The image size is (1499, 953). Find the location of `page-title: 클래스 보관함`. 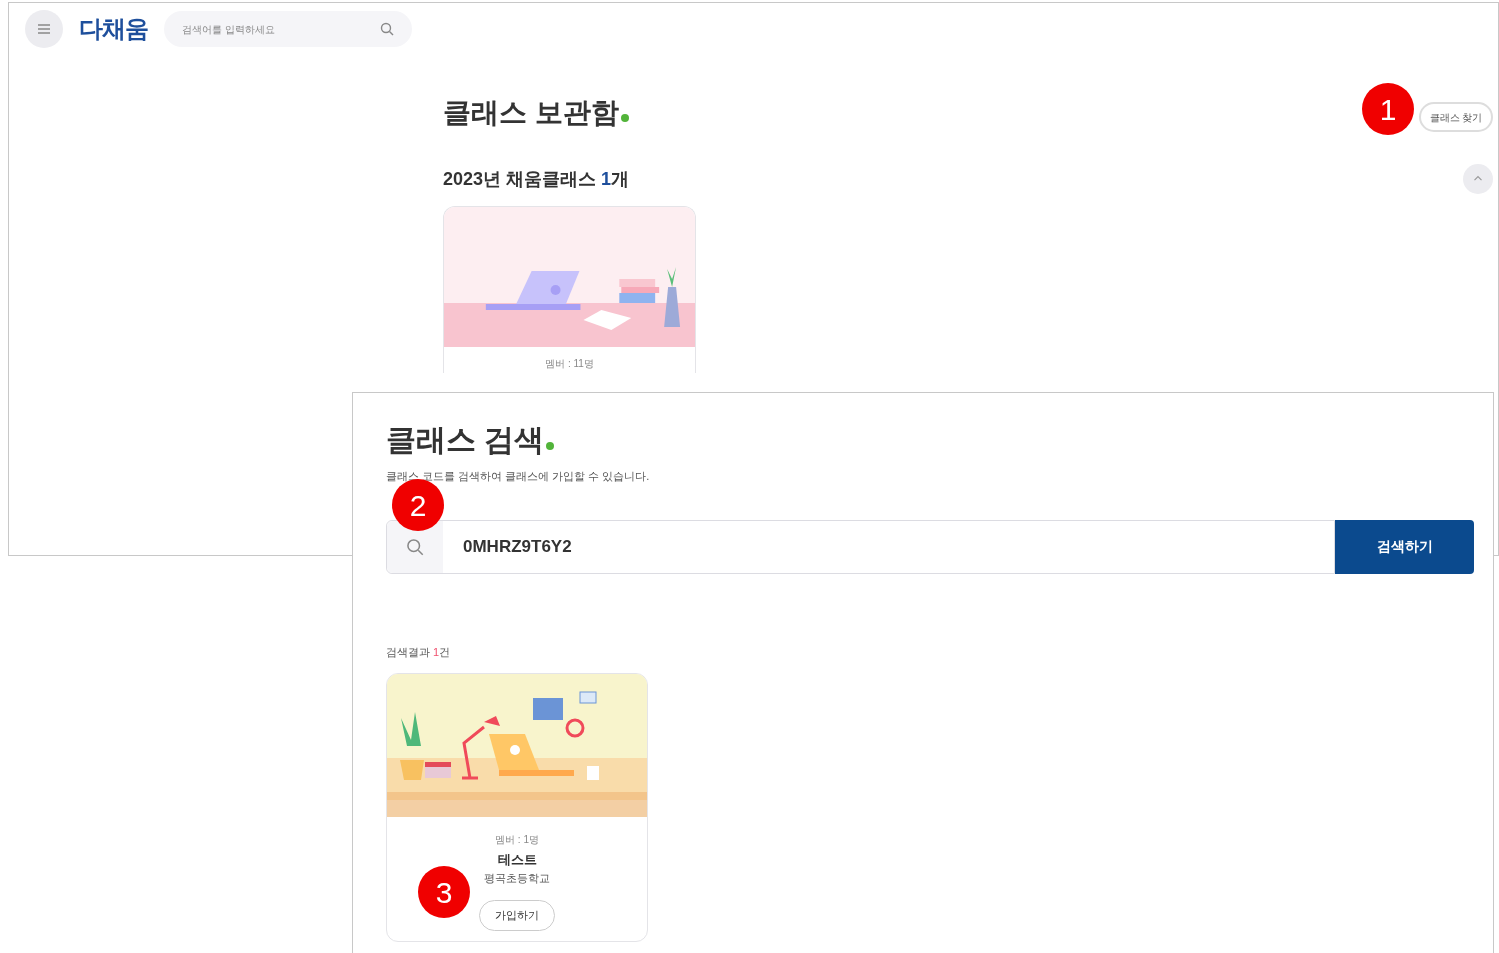

page-title: 클래스 보관함 is located at coordinates (536, 113).